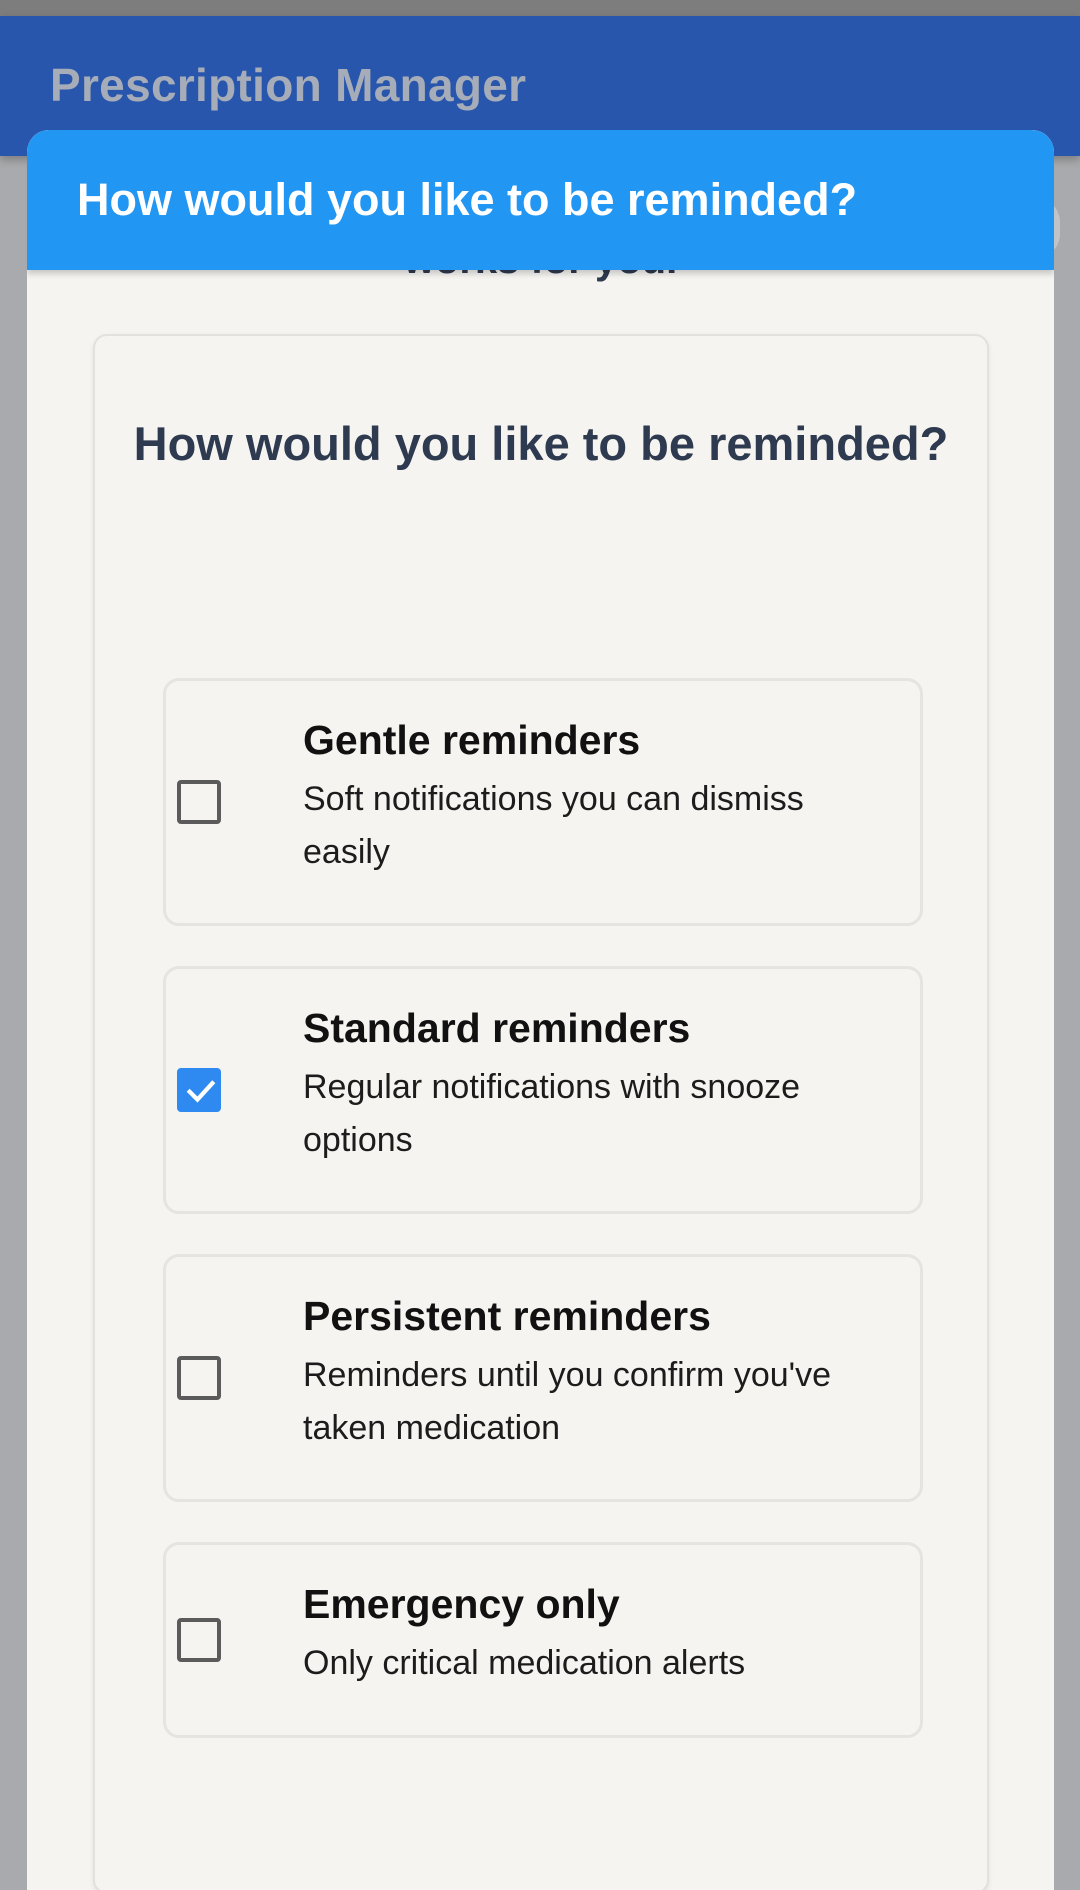 The image size is (1080, 1890). What do you see at coordinates (199, 1378) in the screenshot?
I see `persistent-reminders-checkbox` at bounding box center [199, 1378].